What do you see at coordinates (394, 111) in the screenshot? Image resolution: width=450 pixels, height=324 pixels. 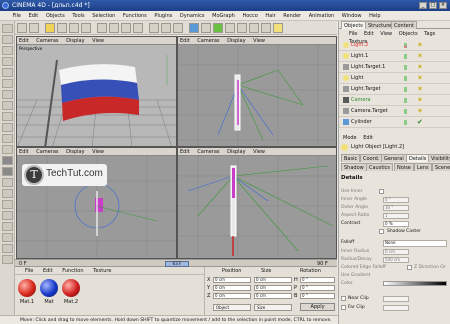 I see `object-row: Camera.Target ✶` at bounding box center [394, 111].